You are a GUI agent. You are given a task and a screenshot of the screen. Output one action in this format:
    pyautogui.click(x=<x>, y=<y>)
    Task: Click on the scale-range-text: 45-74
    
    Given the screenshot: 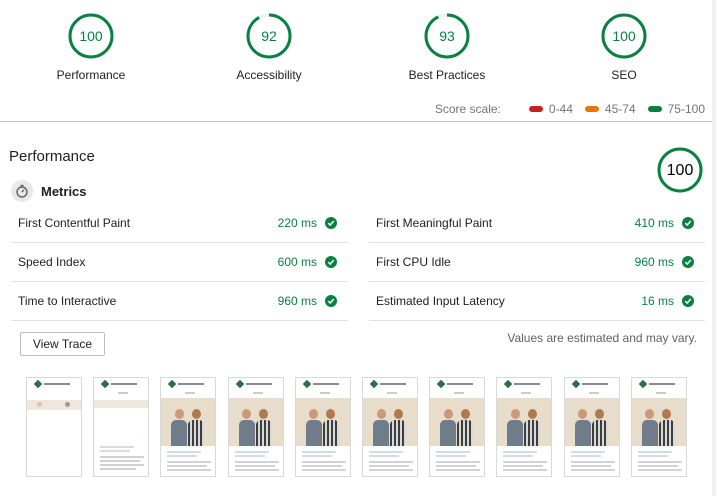 What is the action you would take?
    pyautogui.click(x=620, y=109)
    